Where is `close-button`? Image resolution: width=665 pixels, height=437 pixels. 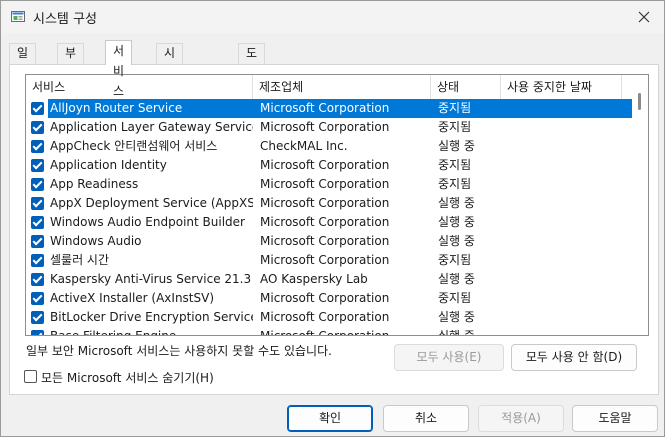 close-button is located at coordinates (644, 17).